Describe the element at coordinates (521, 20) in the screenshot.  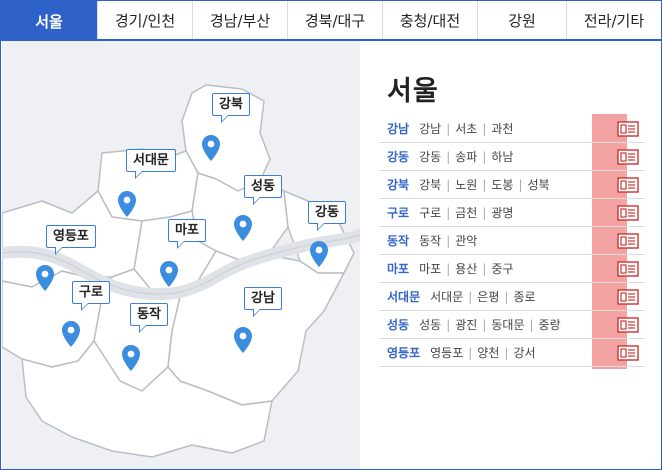
I see `tab-gangwon: 강원` at that location.